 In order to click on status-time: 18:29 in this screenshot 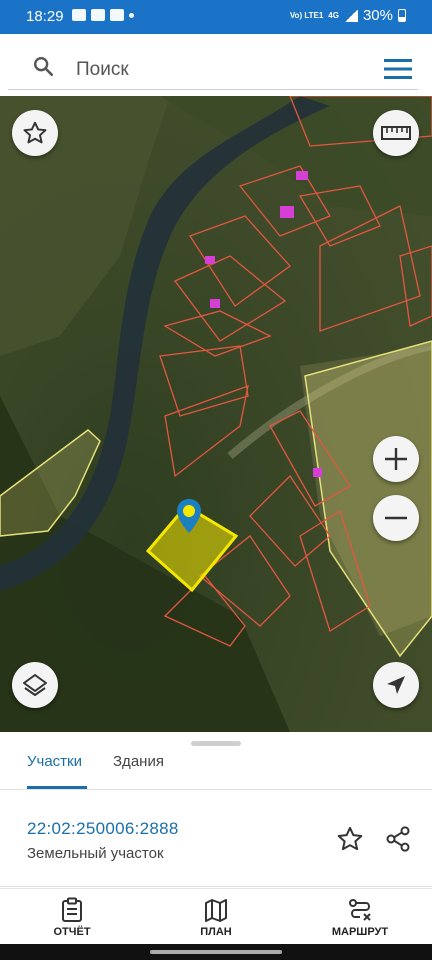, I will do `click(45, 16)`.